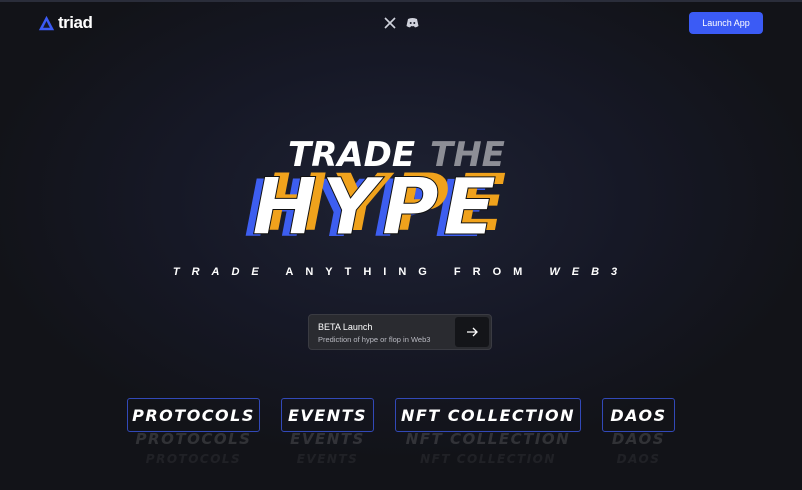 Image resolution: width=802 pixels, height=490 pixels. Describe the element at coordinates (589, 272) in the screenshot. I see `tagline-word-4: WEB3` at that location.